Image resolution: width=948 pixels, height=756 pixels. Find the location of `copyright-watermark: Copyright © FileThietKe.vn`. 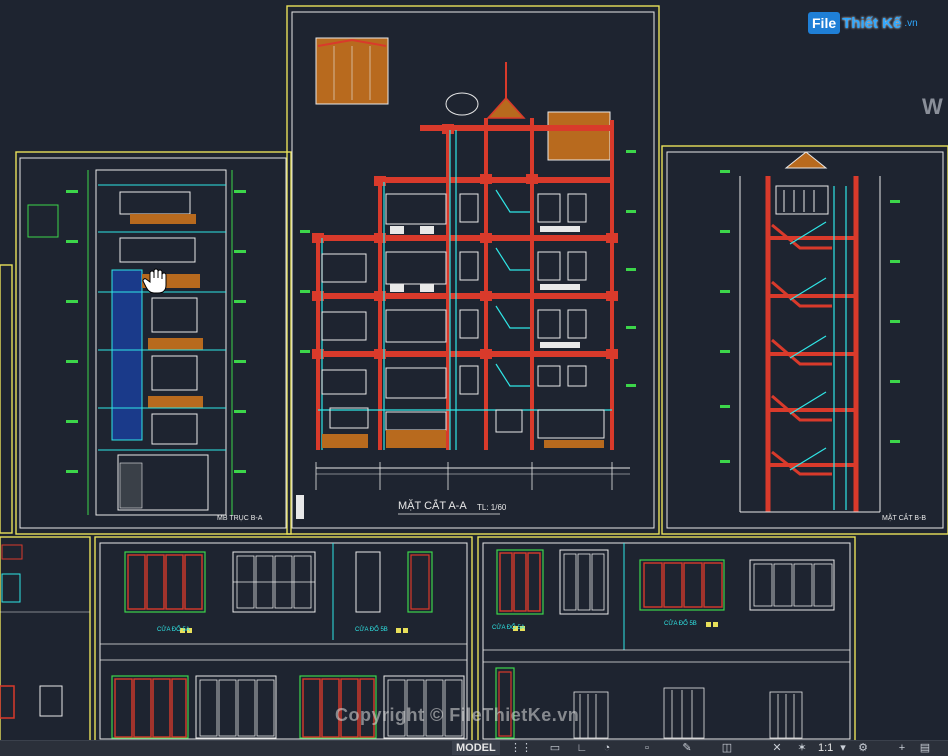

copyright-watermark: Copyright © FileThietKe.vn is located at coordinates (457, 715).